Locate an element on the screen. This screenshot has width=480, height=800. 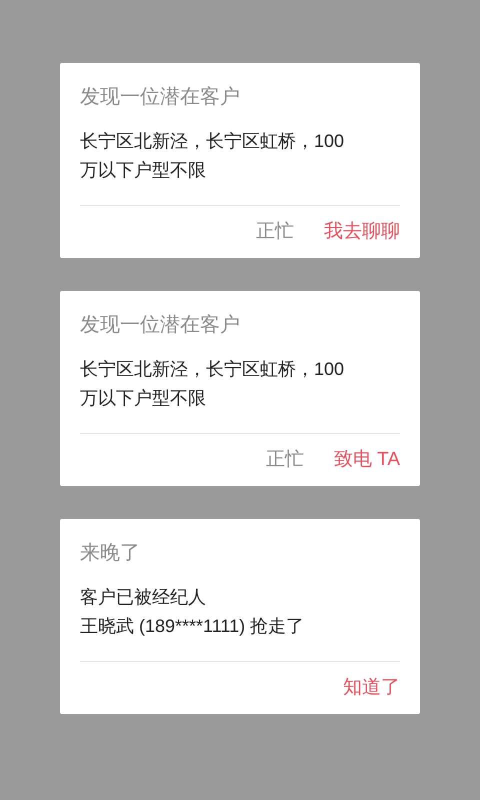
action-button: 致电 TA is located at coordinates (367, 460).